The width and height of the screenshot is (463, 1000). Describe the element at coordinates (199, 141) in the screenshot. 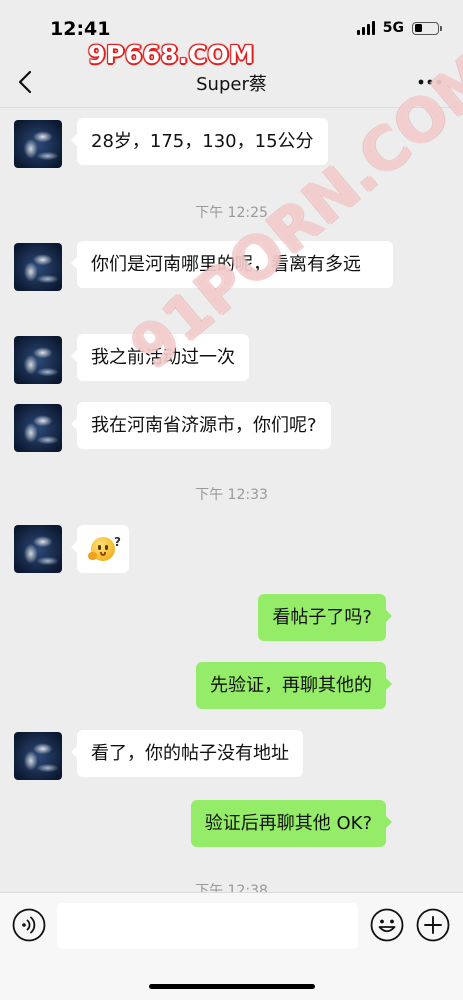

I see `message-bubble-incoming: 28岁，175，130，15公分` at that location.